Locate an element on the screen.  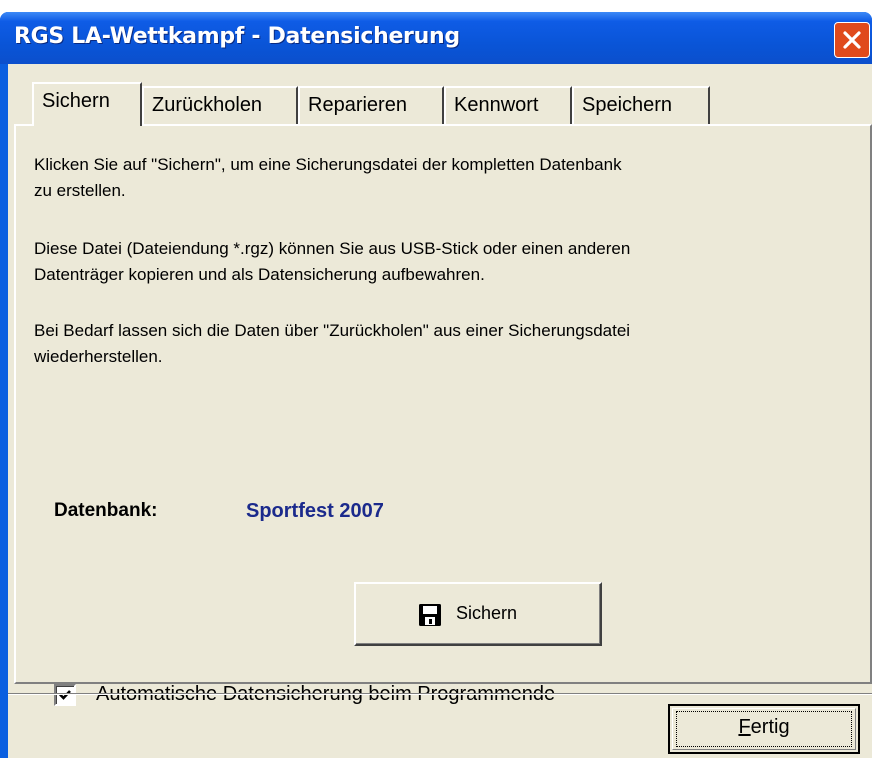
tab-reparieren: Reparieren is located at coordinates (371, 105).